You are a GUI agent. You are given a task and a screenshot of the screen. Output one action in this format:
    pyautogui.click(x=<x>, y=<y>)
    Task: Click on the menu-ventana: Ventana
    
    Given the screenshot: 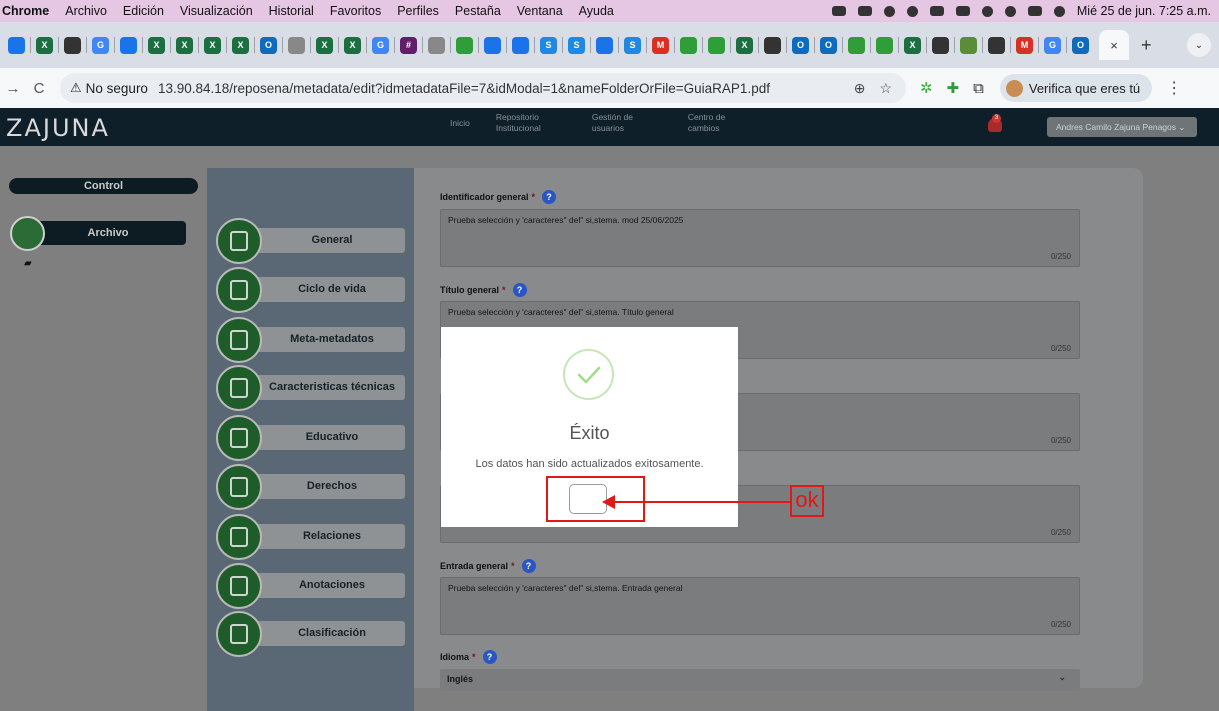 What is the action you would take?
    pyautogui.click(x=540, y=11)
    